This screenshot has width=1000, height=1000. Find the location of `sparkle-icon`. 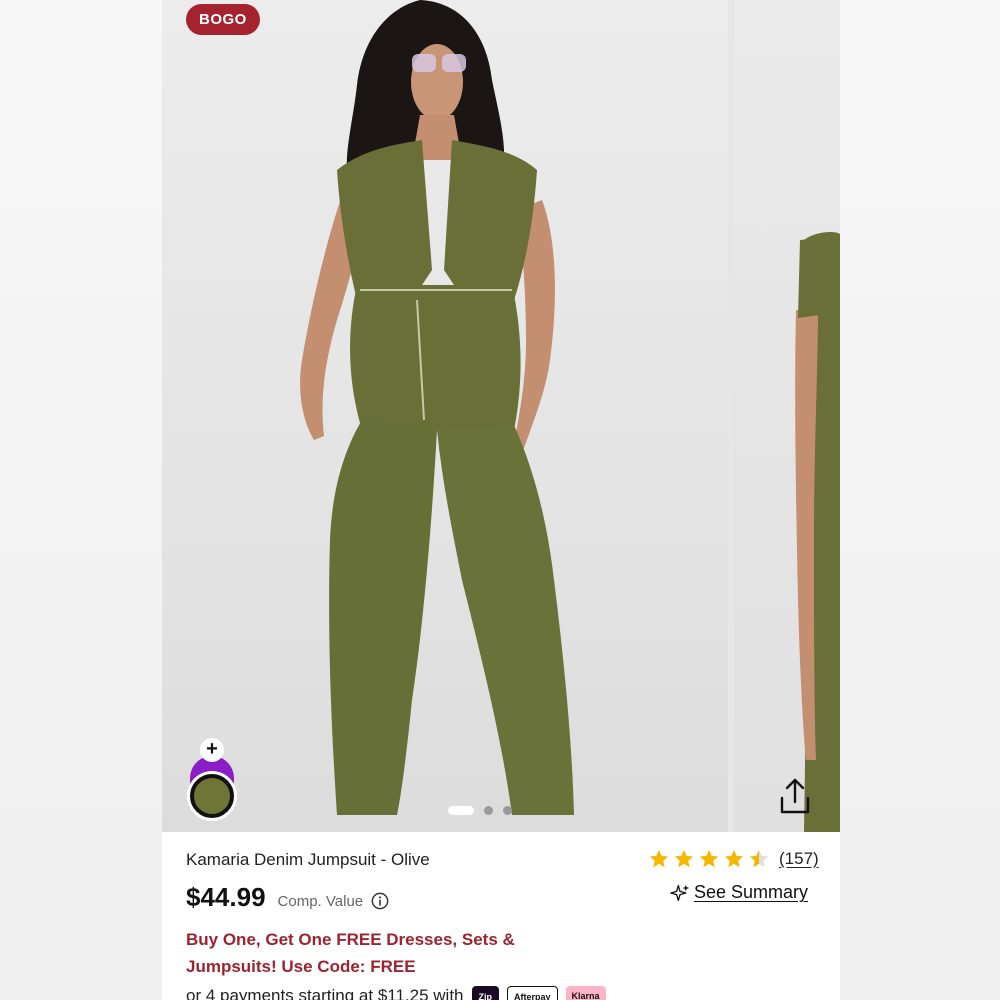

sparkle-icon is located at coordinates (680, 892).